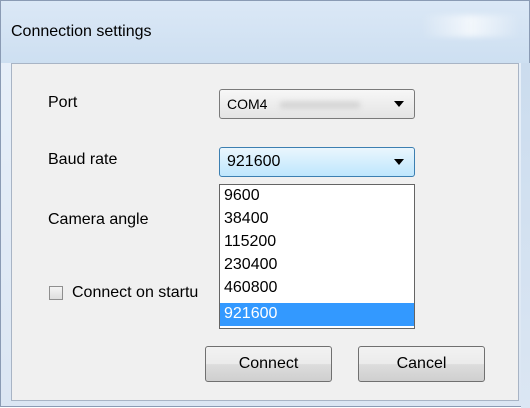 The height and width of the screenshot is (408, 530). I want to click on baud-rate-option: 38400, so click(317, 219).